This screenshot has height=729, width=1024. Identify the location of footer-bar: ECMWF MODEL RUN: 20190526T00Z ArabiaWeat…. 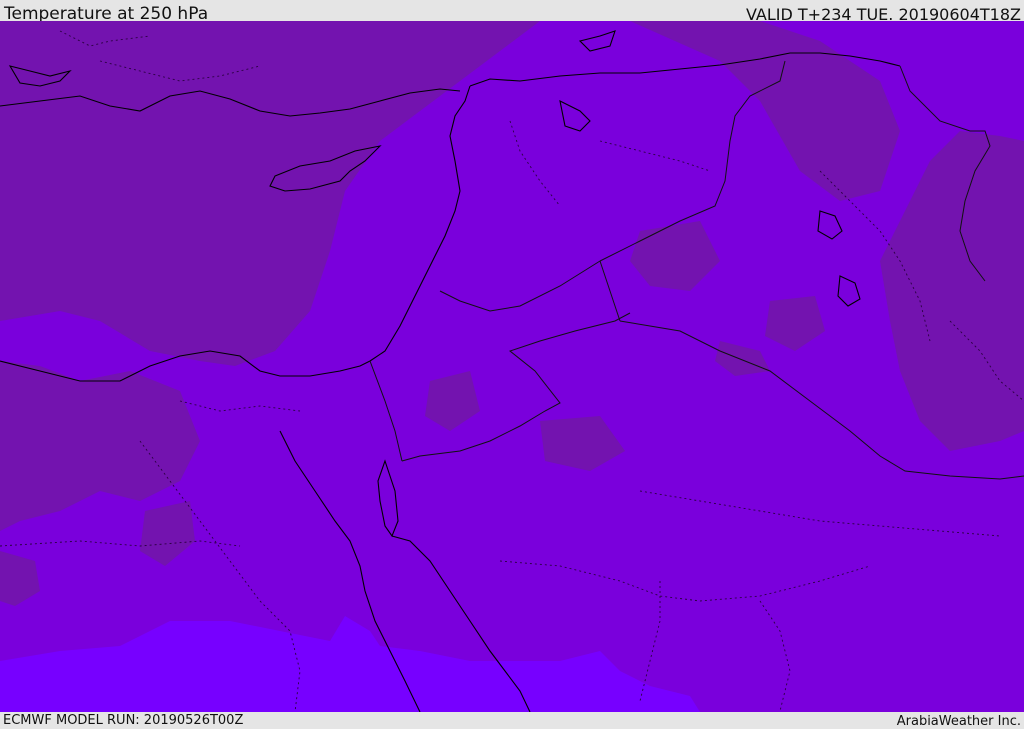
(512, 720).